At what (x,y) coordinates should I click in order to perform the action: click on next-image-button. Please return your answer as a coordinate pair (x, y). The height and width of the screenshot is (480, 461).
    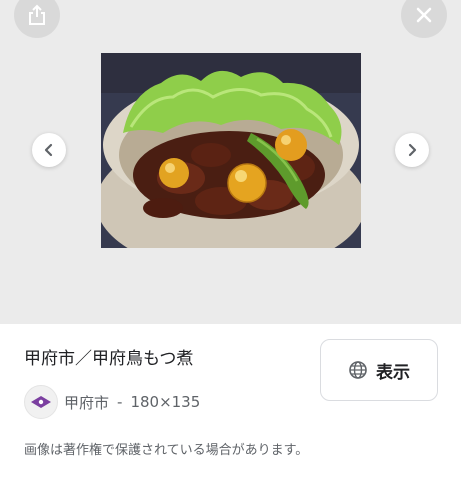
    Looking at the image, I should click on (412, 150).